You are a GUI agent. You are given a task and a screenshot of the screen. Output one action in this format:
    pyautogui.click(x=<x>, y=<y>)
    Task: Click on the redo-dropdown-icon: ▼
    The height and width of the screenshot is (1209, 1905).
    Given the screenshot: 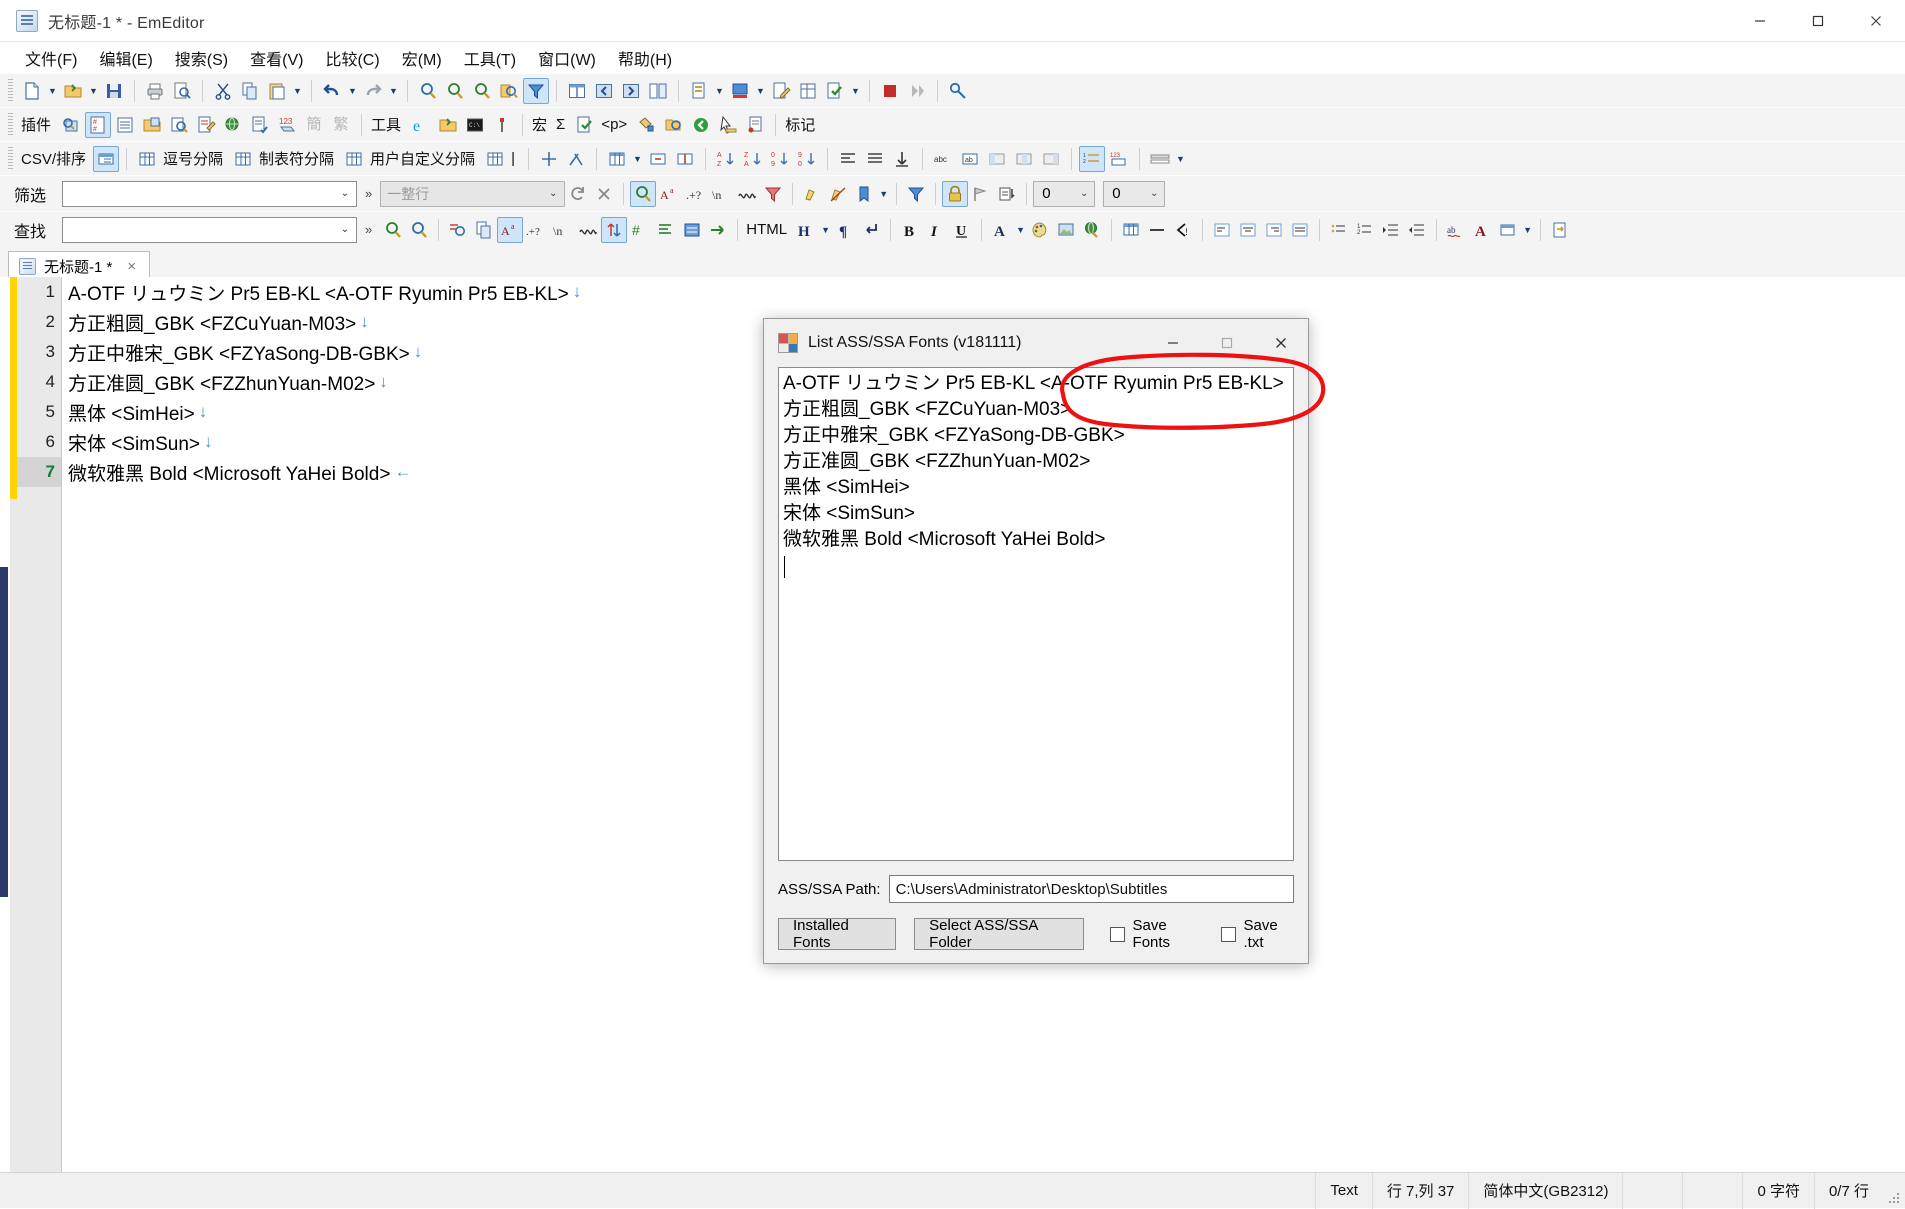 What is the action you would take?
    pyautogui.click(x=393, y=91)
    